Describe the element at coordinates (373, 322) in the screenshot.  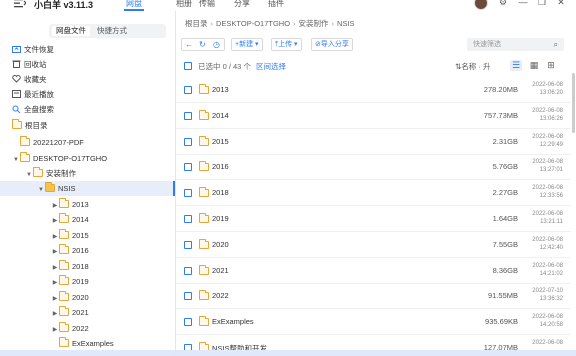
I see `file-row: ExExamples 935.69KB 2022-06-08 14:20:58` at that location.